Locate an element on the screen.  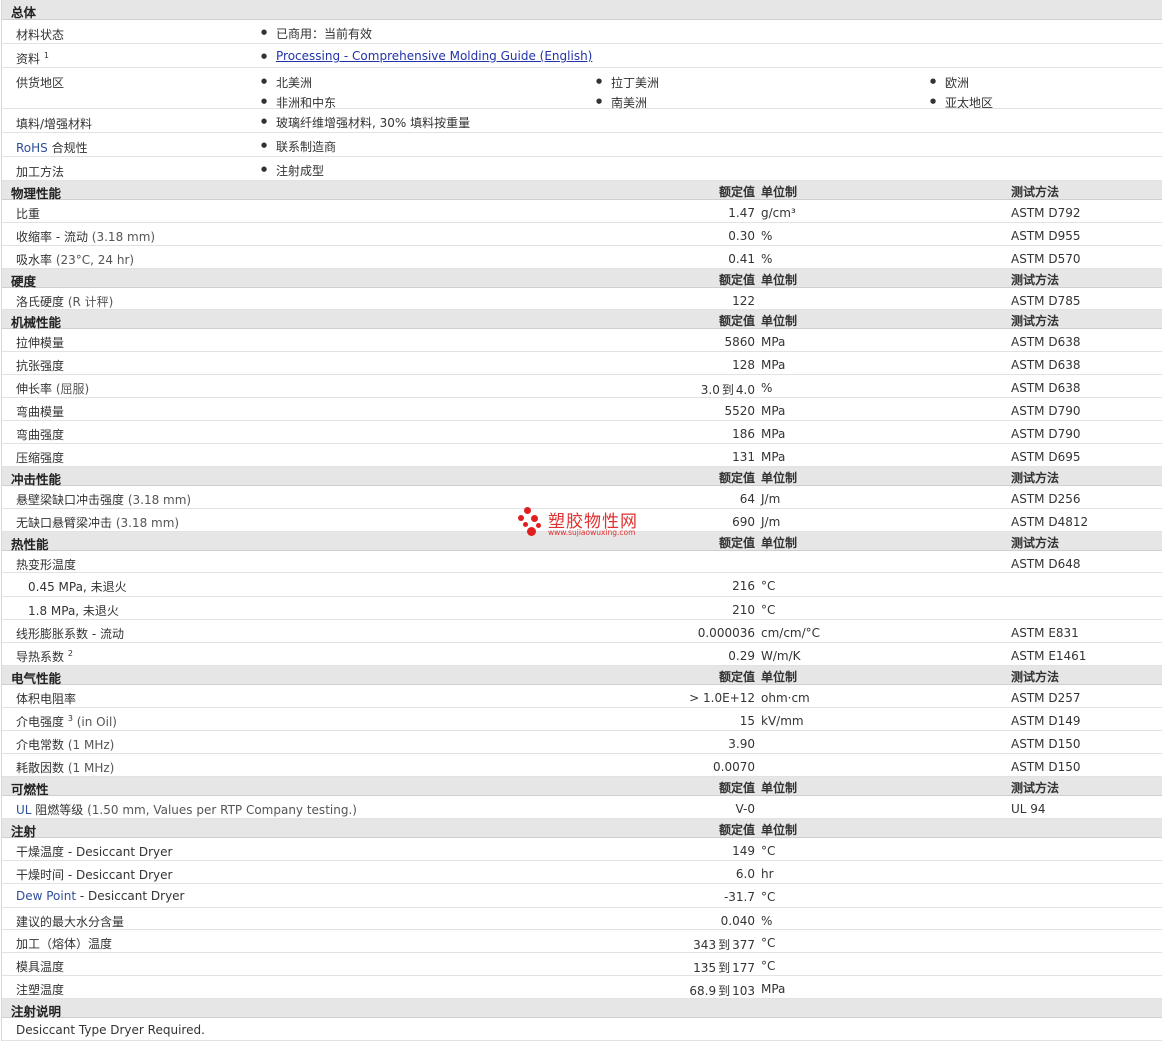
range-to: 177 is located at coordinates (743, 968).